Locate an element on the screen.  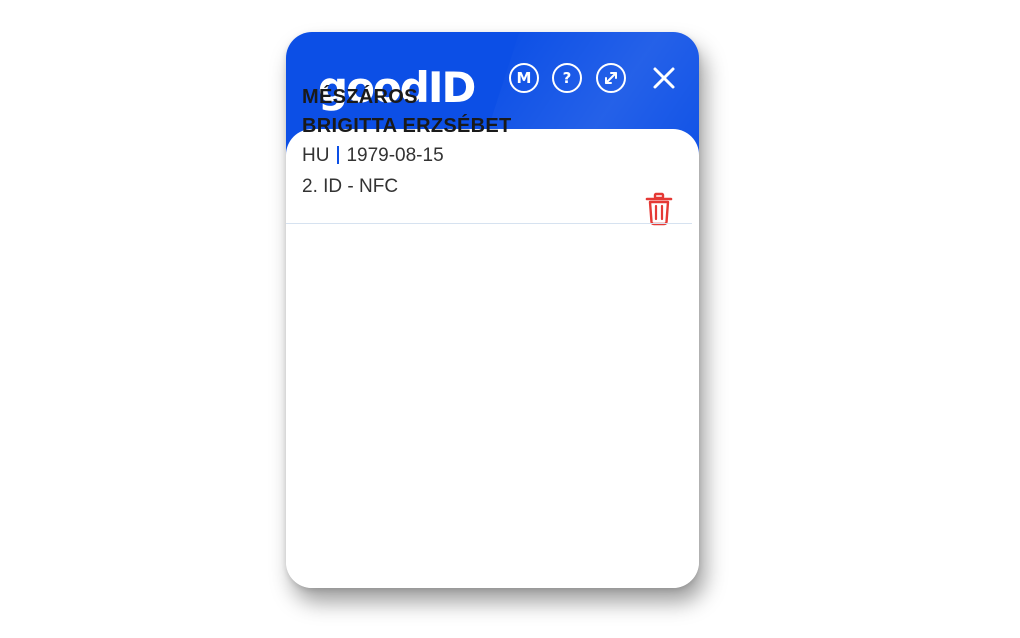
identity-meta: HU 1979-08-15 is located at coordinates (373, 156).